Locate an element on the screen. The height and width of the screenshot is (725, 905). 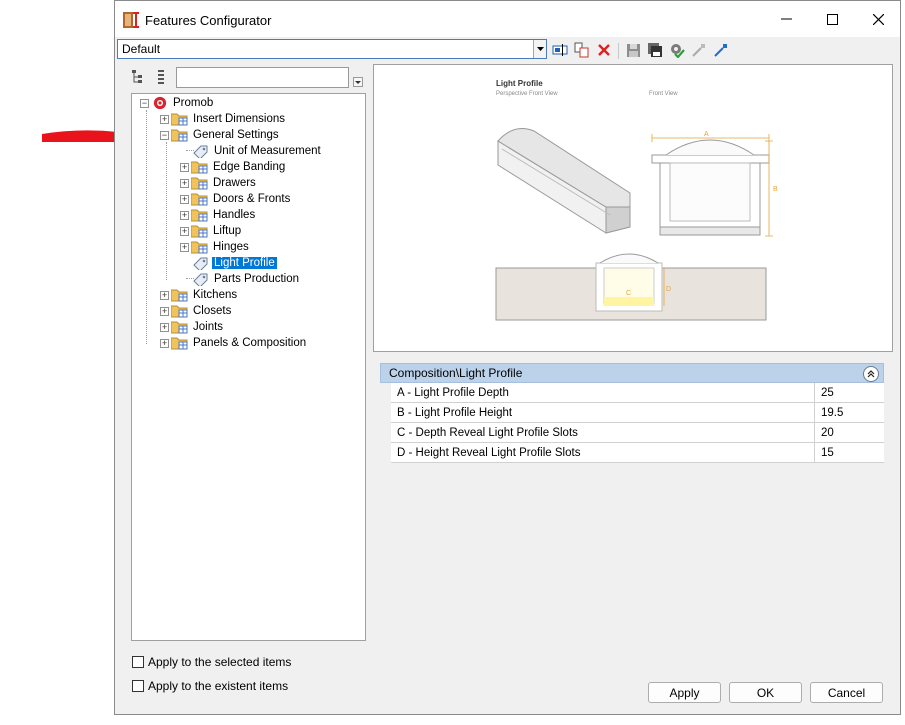
tree-search-dropdown-icon is located at coordinates (358, 82).